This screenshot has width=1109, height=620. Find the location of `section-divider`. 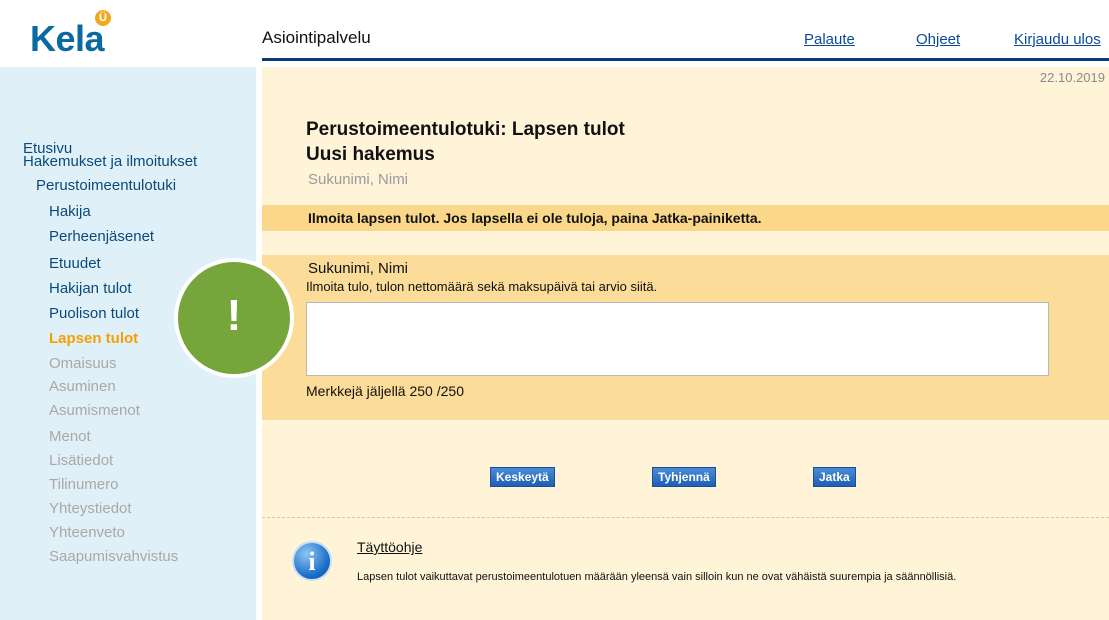

section-divider is located at coordinates (685, 517).